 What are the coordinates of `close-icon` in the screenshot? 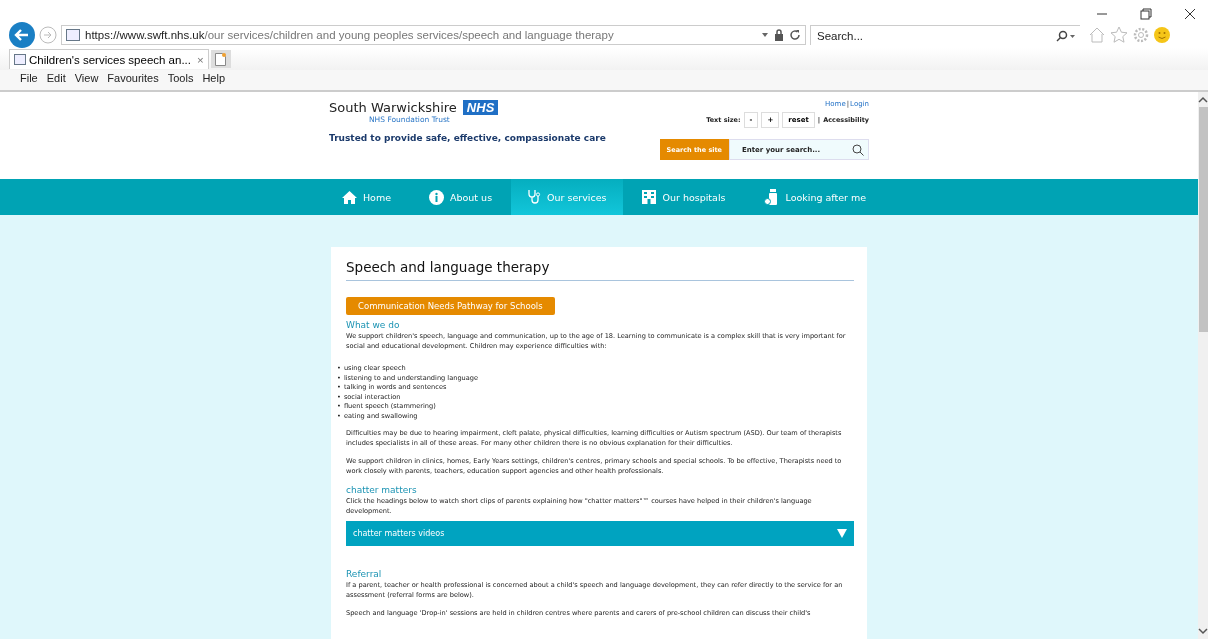 It's located at (1190, 14).